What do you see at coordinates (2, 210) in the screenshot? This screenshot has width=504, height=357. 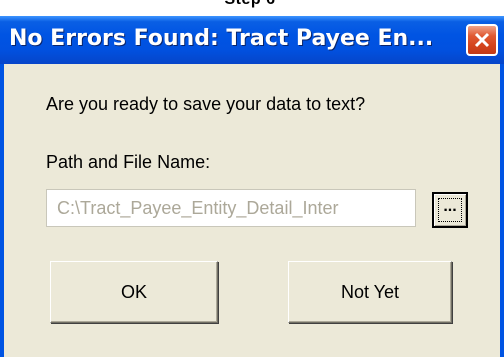 I see `window-border-left` at bounding box center [2, 210].